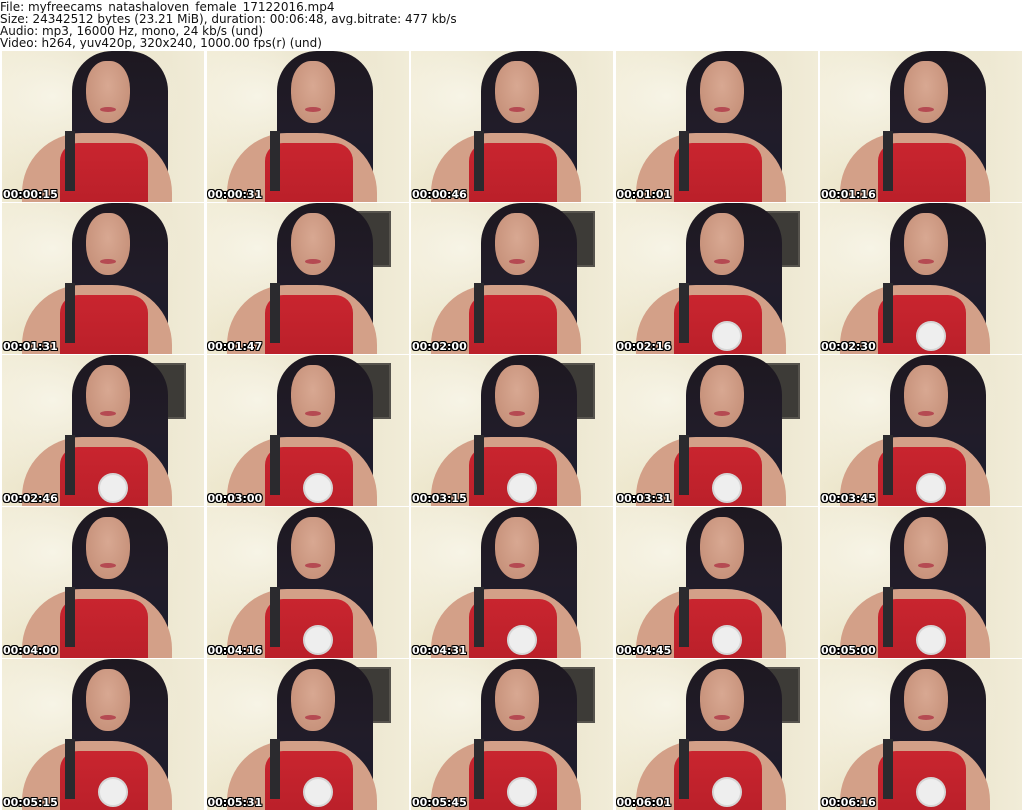 The image size is (1024, 811). I want to click on video-frame-thumbnail: 00:01:01, so click(716, 126).